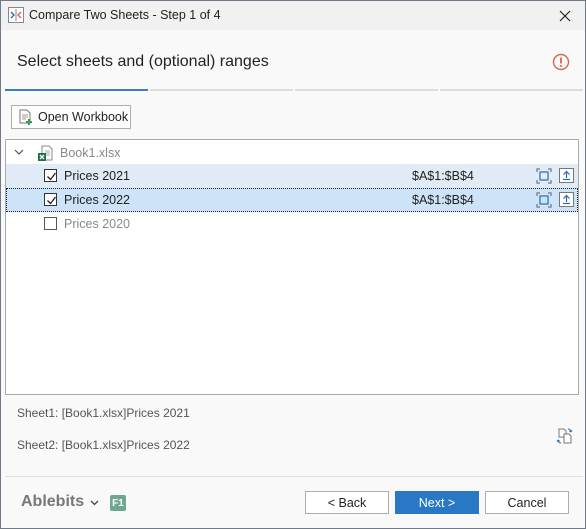  I want to click on footer-divider, so click(294, 476).